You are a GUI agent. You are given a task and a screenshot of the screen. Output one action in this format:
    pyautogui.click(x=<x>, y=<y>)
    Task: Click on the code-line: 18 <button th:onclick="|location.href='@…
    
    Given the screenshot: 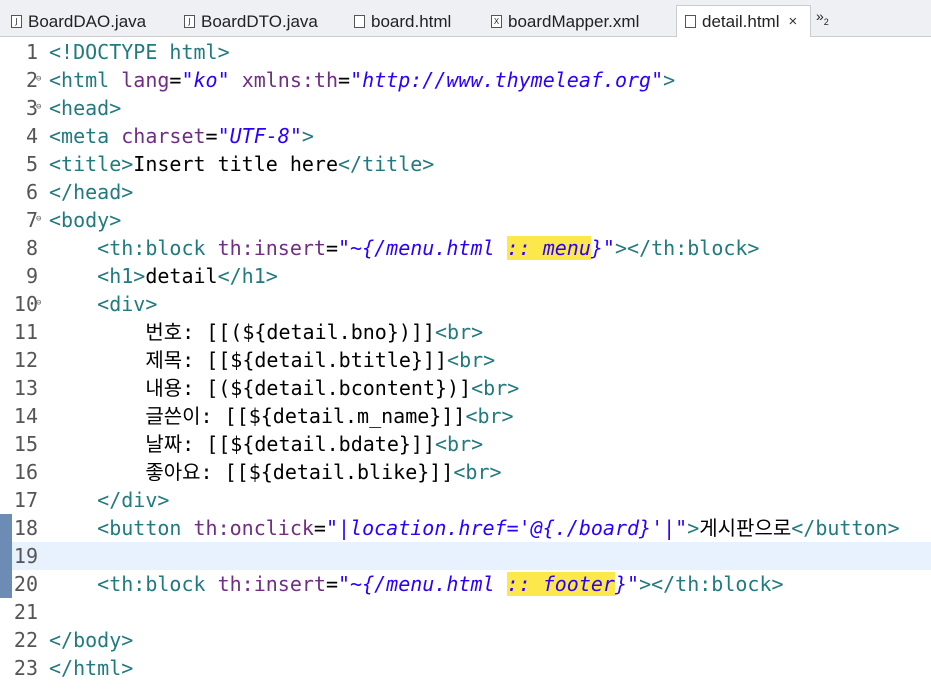 What is the action you would take?
    pyautogui.click(x=465, y=528)
    